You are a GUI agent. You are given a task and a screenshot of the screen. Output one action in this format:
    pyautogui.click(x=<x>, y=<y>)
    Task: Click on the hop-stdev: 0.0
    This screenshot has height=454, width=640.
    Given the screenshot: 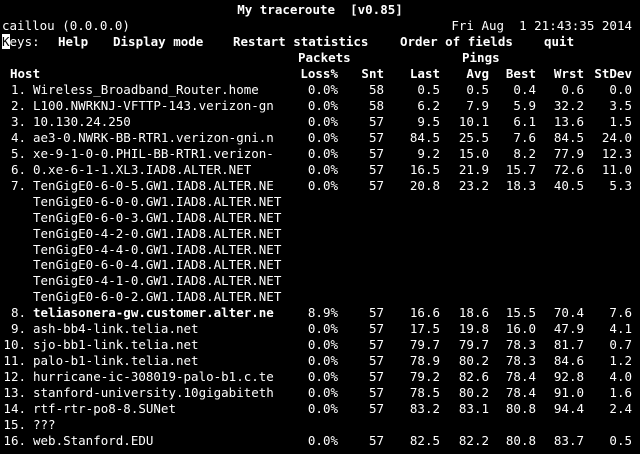 What is the action you would take?
    pyautogui.click(x=620, y=89)
    